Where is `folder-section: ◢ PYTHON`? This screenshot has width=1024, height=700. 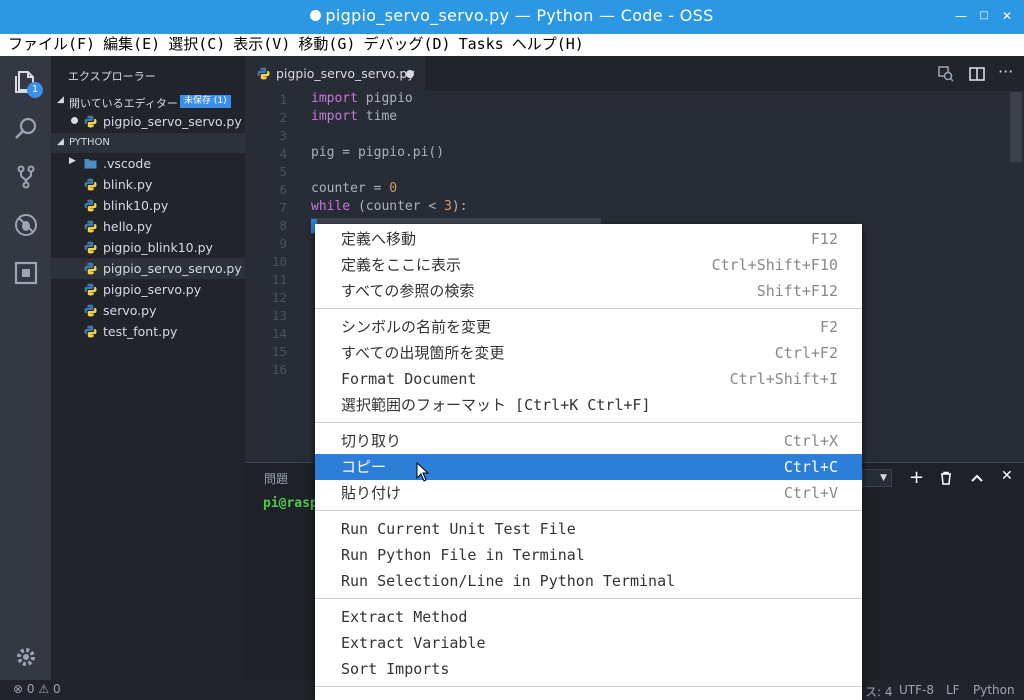
folder-section: ◢ PYTHON is located at coordinates (148, 143).